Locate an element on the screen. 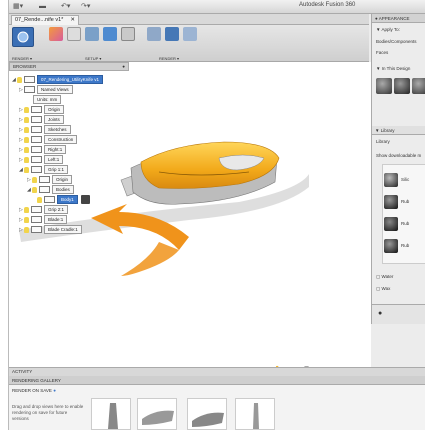  window-title: Autodesk Fusion 360 is located at coordinates (327, 5).